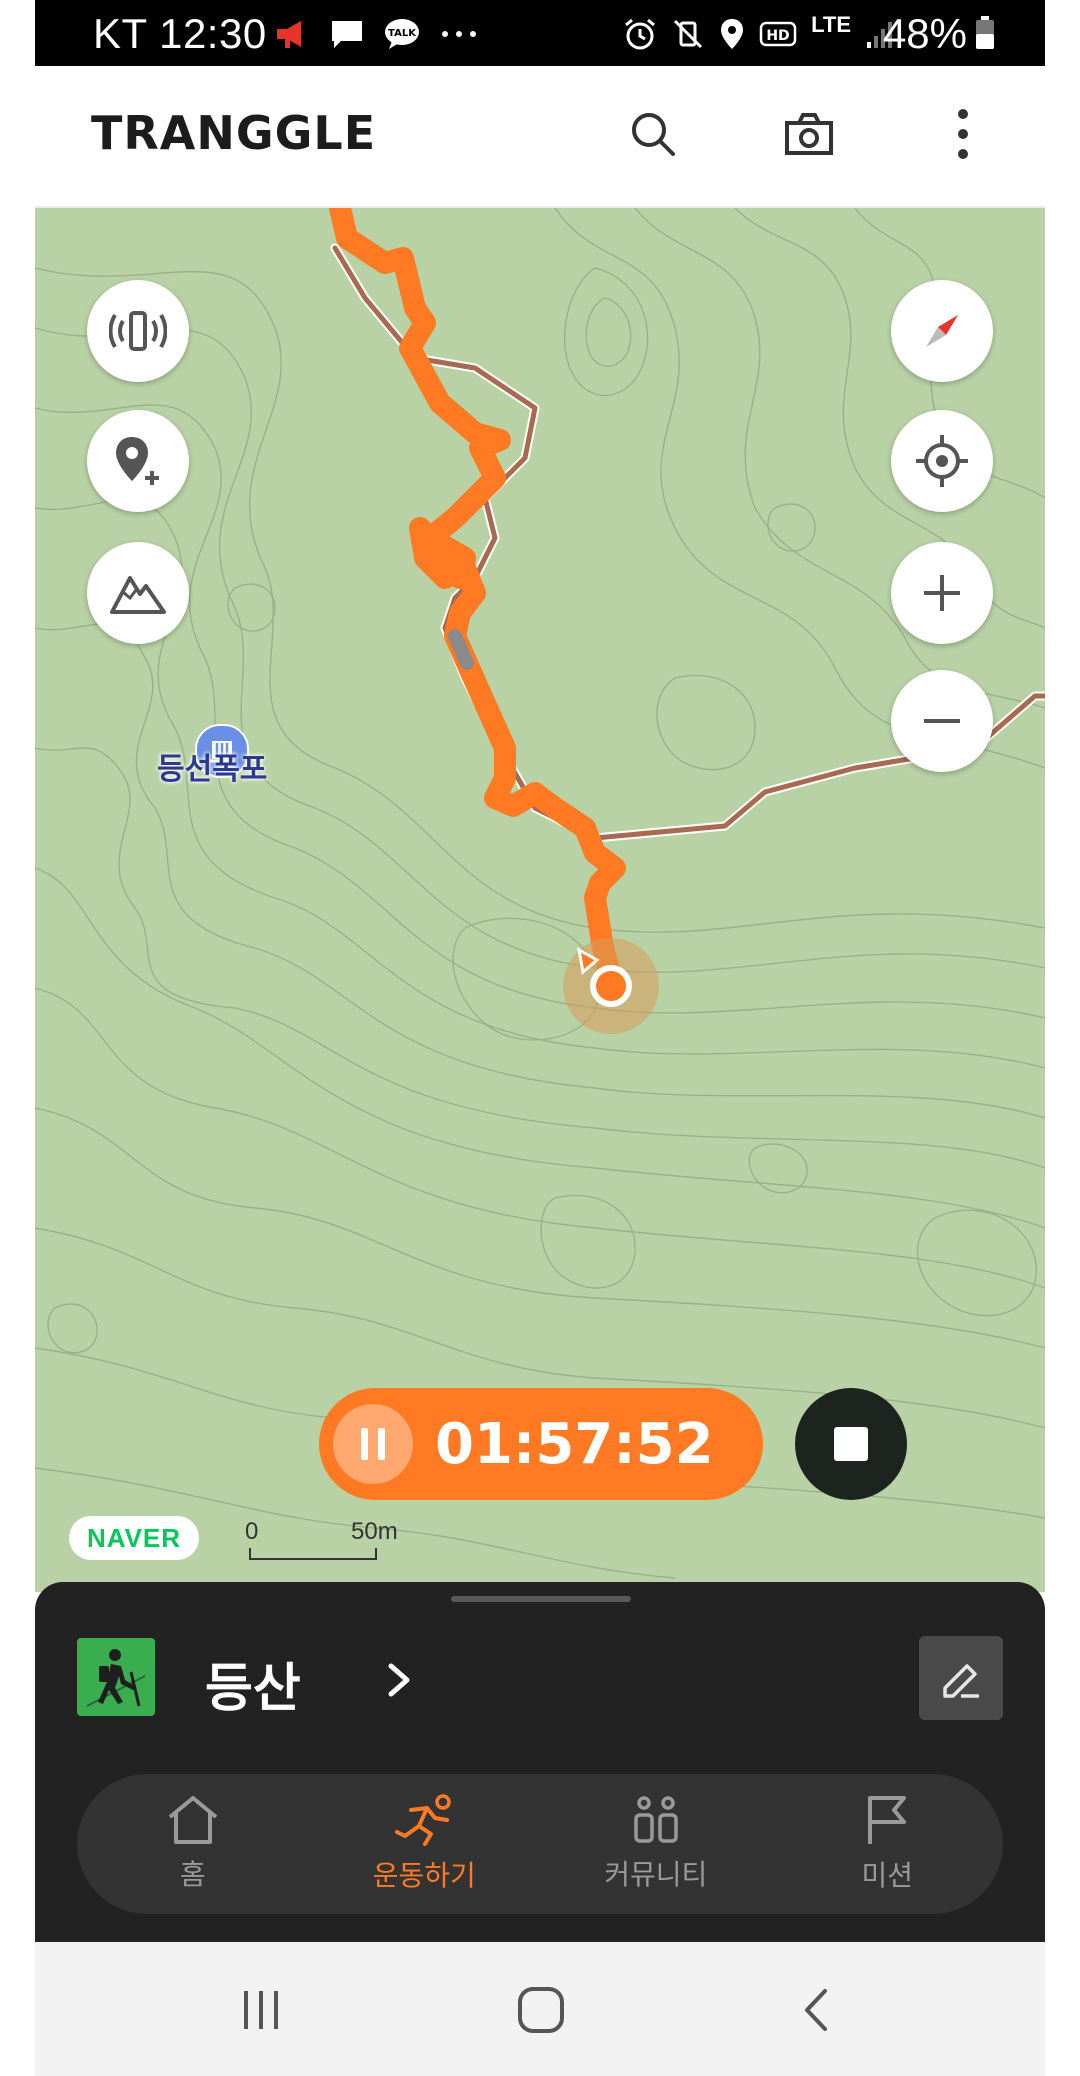 The image size is (1080, 2076). What do you see at coordinates (540, 33) in the screenshot?
I see `status-bar: KT 12:30 TALK HD LTE 48%` at bounding box center [540, 33].